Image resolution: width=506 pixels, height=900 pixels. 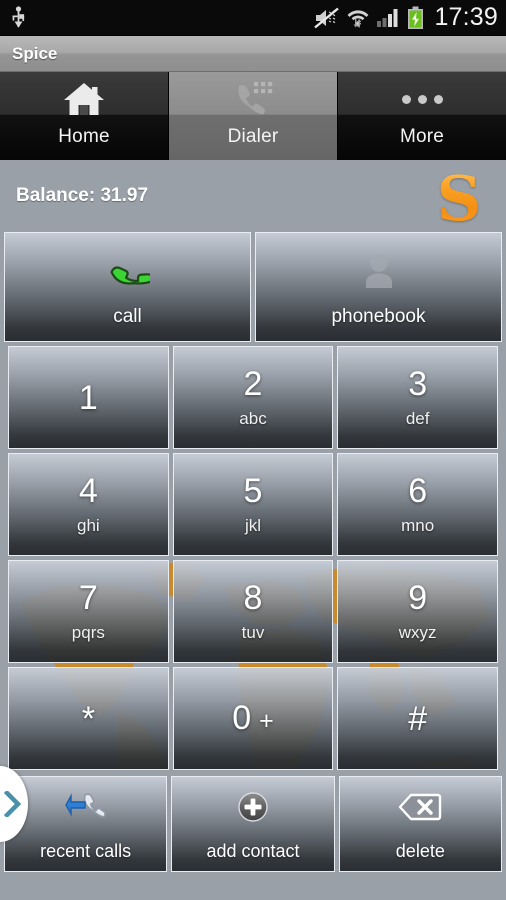 What do you see at coordinates (387, 17) in the screenshot?
I see `signal-bars-icon` at bounding box center [387, 17].